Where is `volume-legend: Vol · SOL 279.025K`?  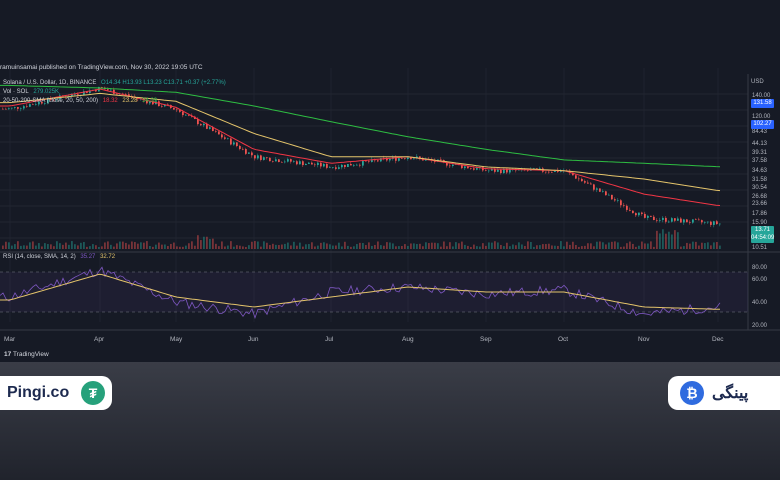 volume-legend: Vol · SOL 279.025K is located at coordinates (32, 92).